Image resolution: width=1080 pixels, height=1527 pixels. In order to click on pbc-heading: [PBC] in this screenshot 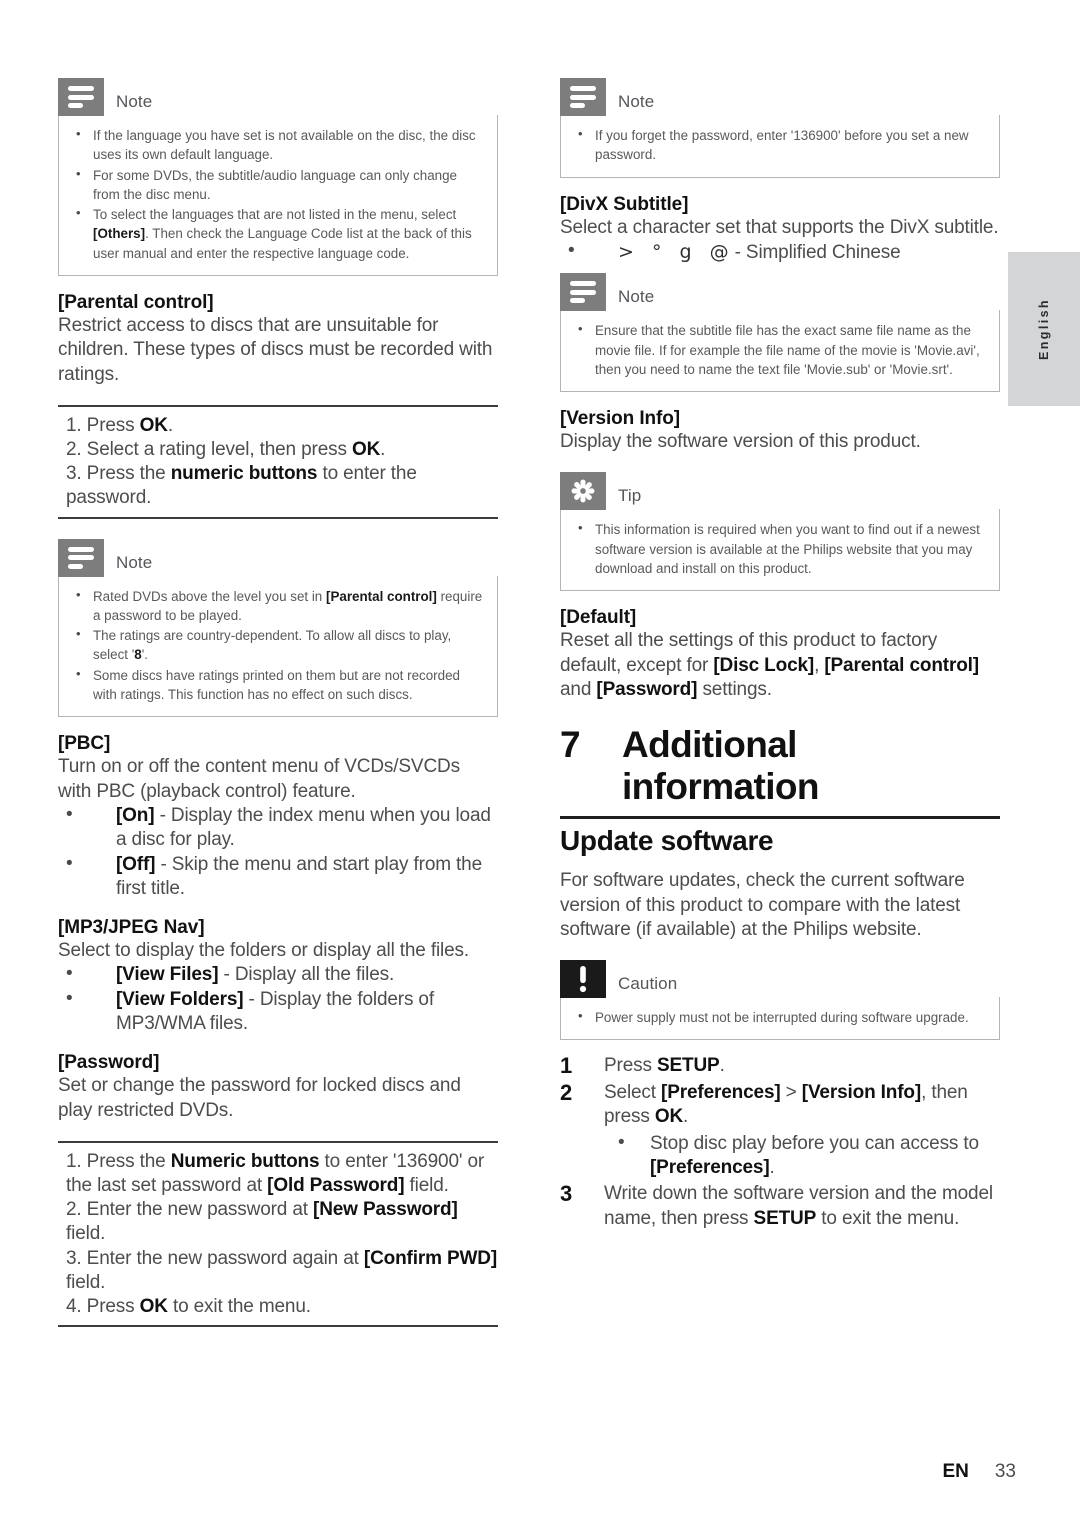, I will do `click(84, 744)`.